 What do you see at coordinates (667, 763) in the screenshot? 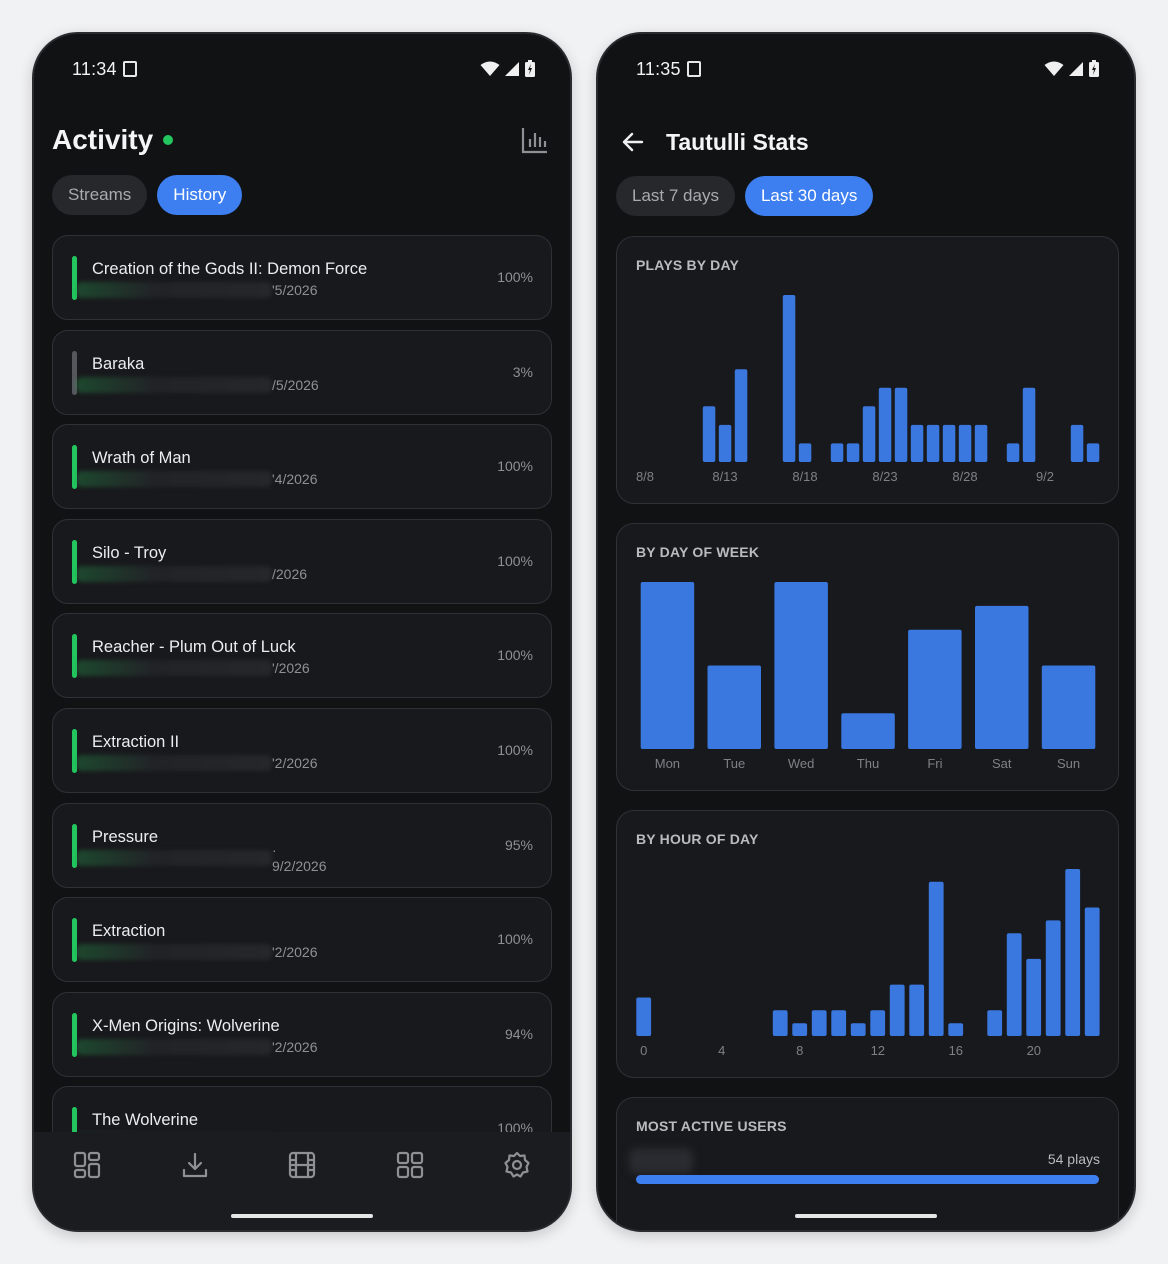
I see `chart-tick-label: Mon` at bounding box center [667, 763].